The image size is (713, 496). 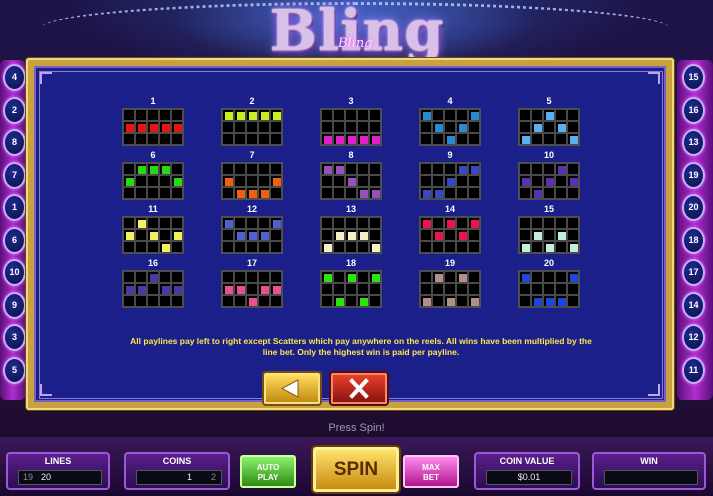 I want to click on payline-indicator: 17, so click(x=693, y=272).